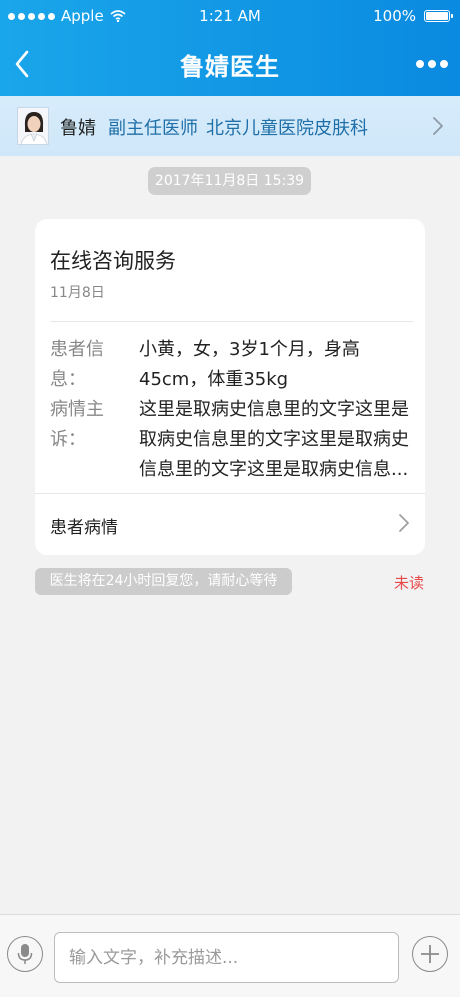  I want to click on nav-bar: 鲁婧医生, so click(230, 64).